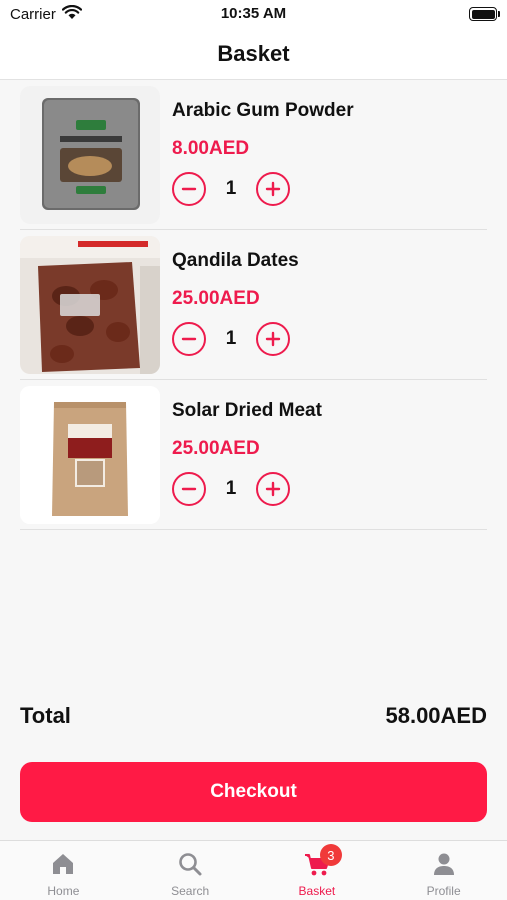 The height and width of the screenshot is (900, 507). I want to click on status-left: Carrier, so click(46, 14).